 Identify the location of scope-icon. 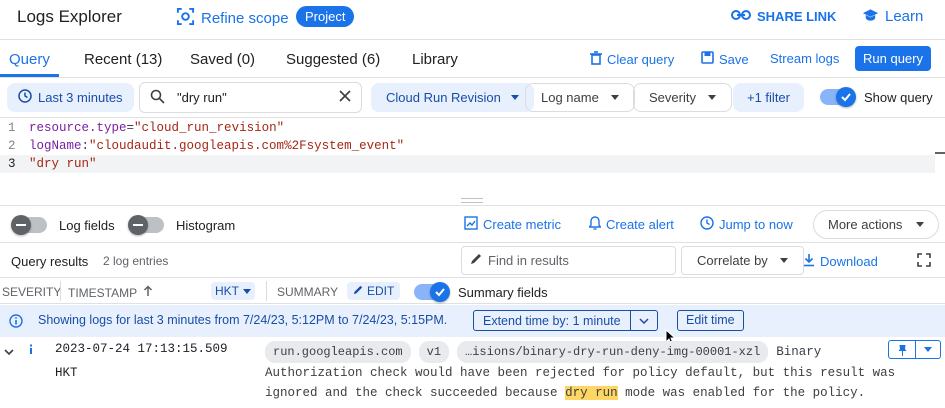
(185, 18).